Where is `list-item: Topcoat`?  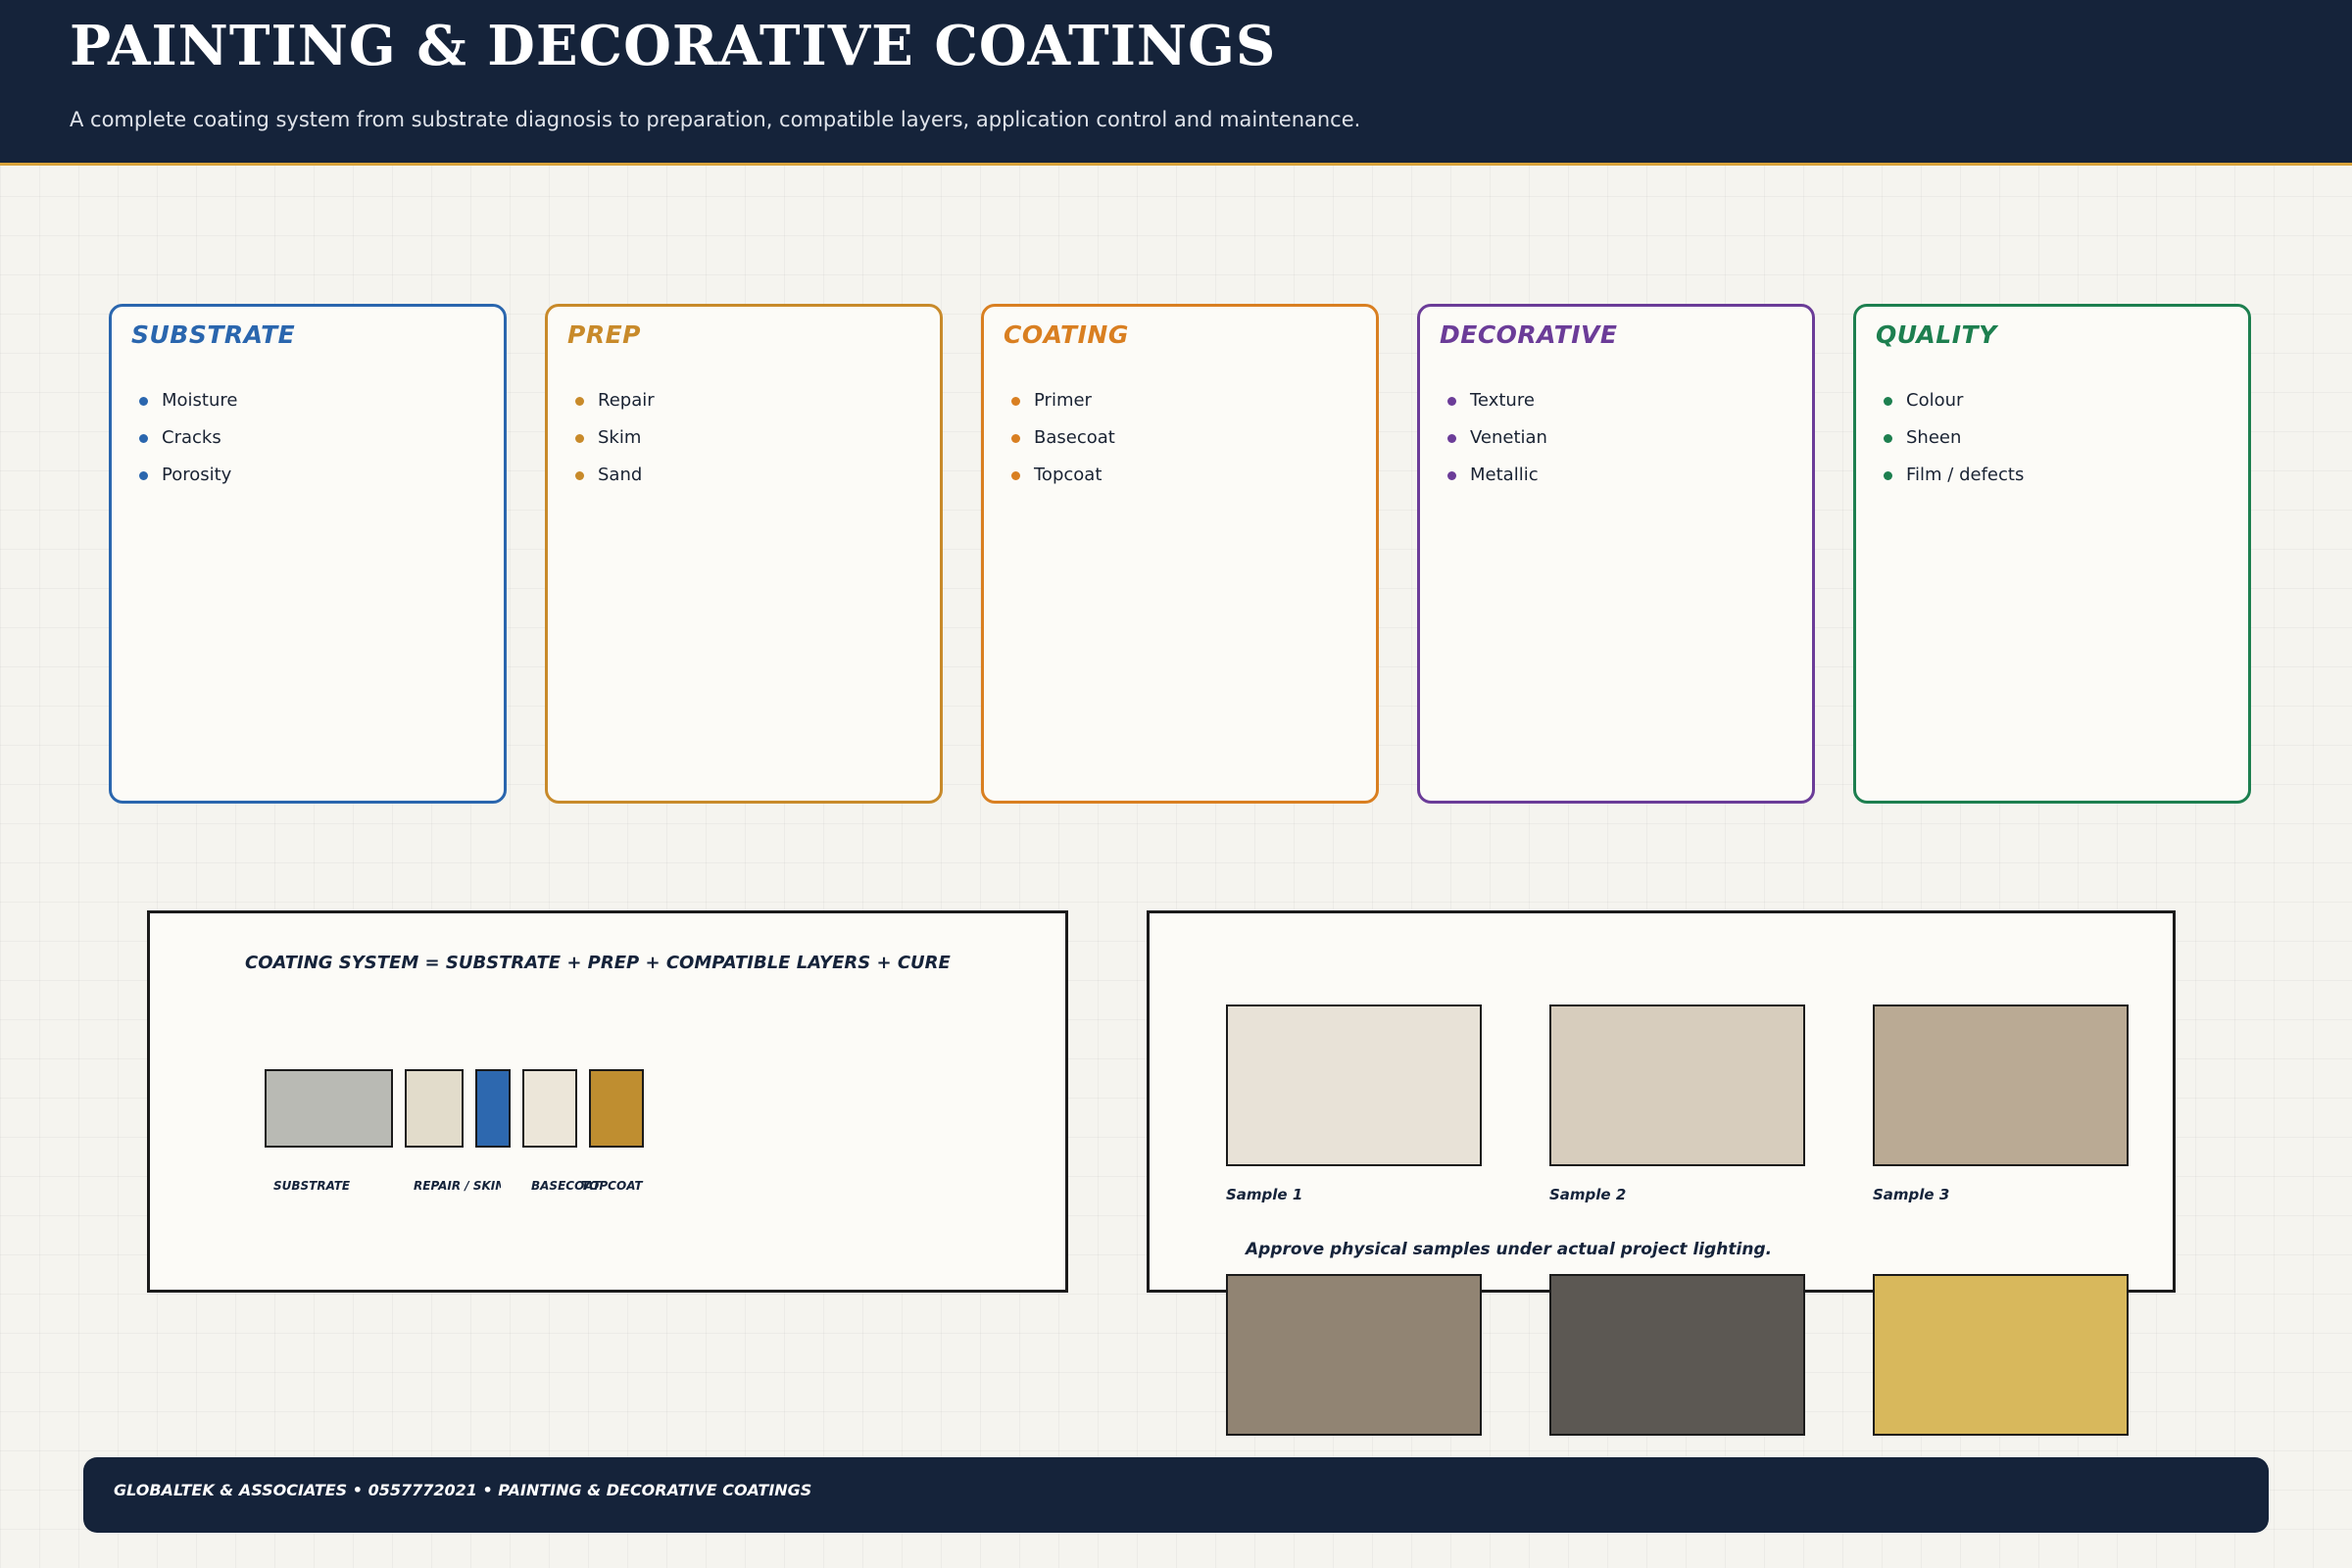 list-item: Topcoat is located at coordinates (1063, 475).